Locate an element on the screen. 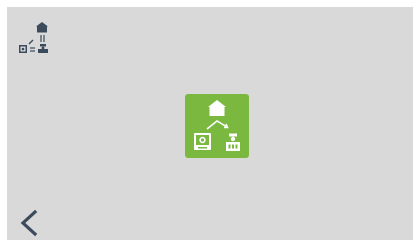 The height and width of the screenshot is (242, 420). back-button is located at coordinates (30, 223).